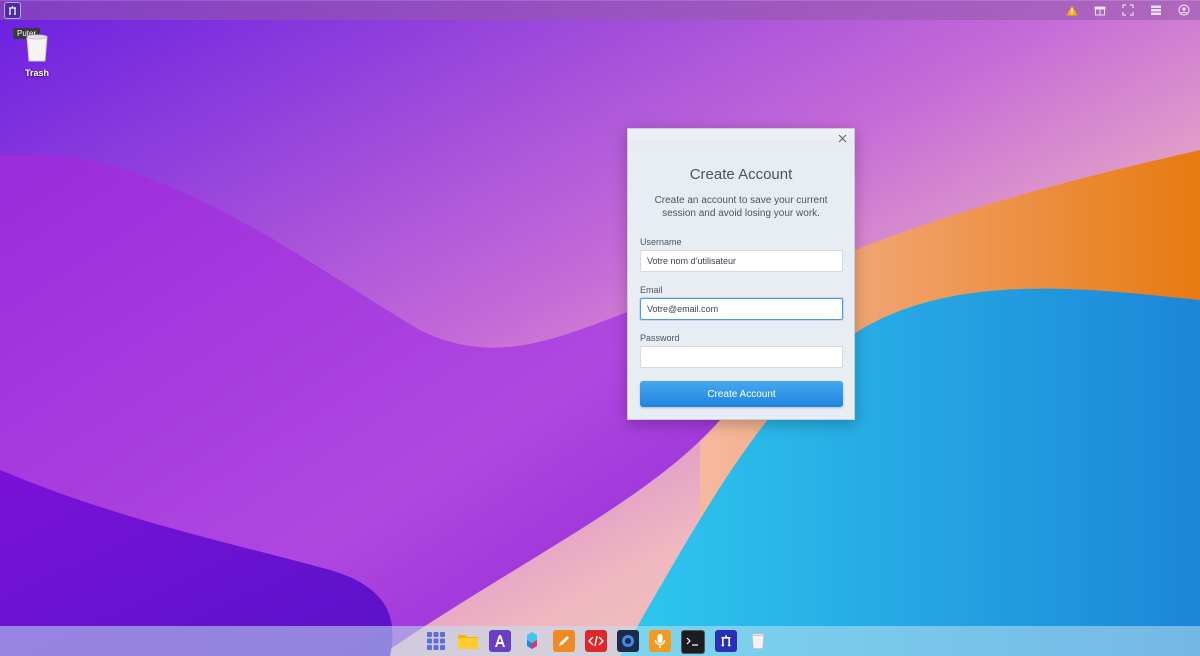 Image resolution: width=1200 pixels, height=656 pixels. What do you see at coordinates (741, 309) in the screenshot?
I see `email-field` at bounding box center [741, 309].